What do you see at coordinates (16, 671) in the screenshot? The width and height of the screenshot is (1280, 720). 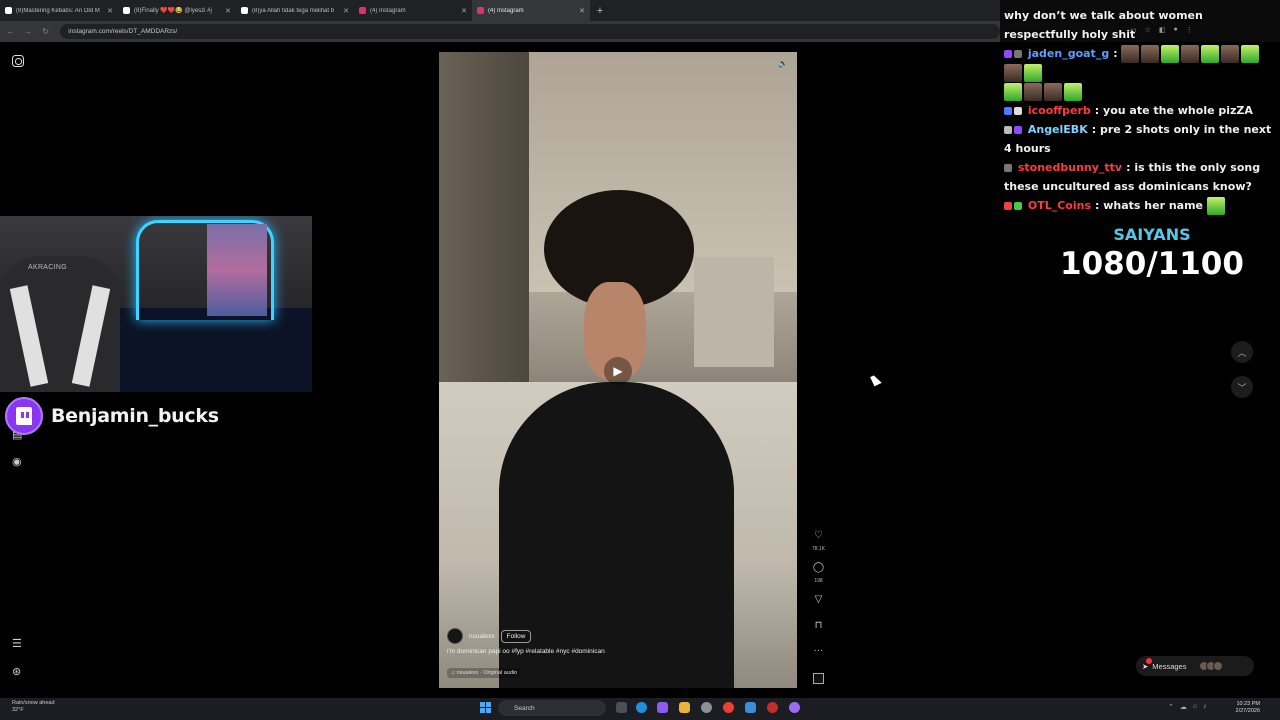 I see `threads-icon: ⊛` at bounding box center [16, 671].